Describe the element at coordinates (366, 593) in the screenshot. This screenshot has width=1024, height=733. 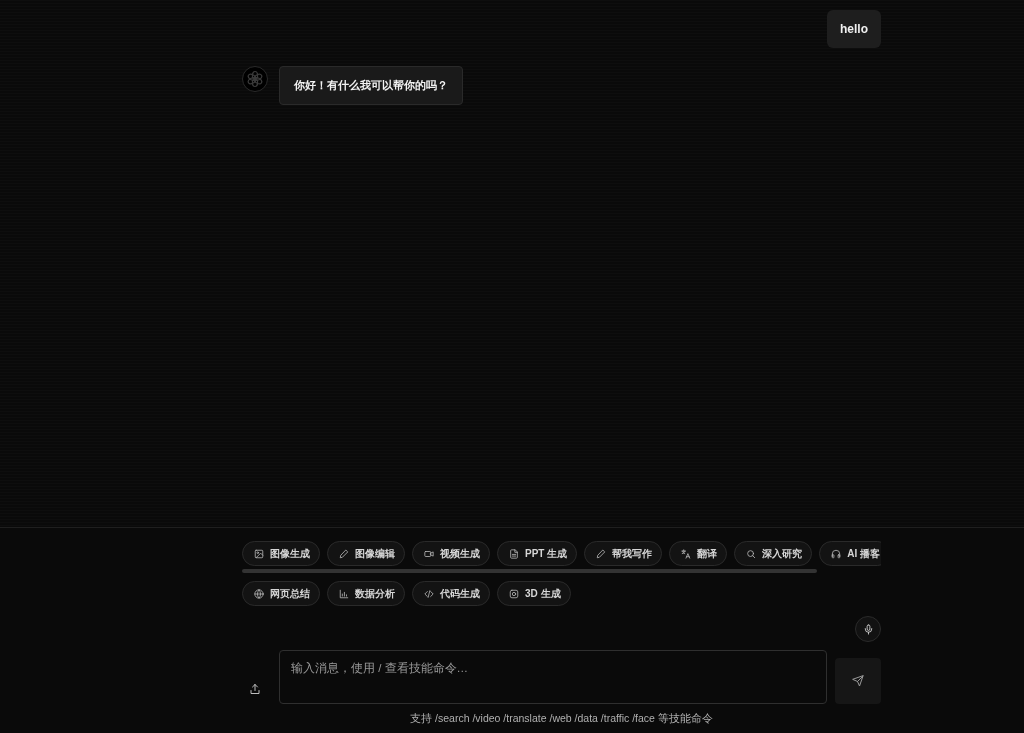
I see `skill-chip: 数据分析` at that location.